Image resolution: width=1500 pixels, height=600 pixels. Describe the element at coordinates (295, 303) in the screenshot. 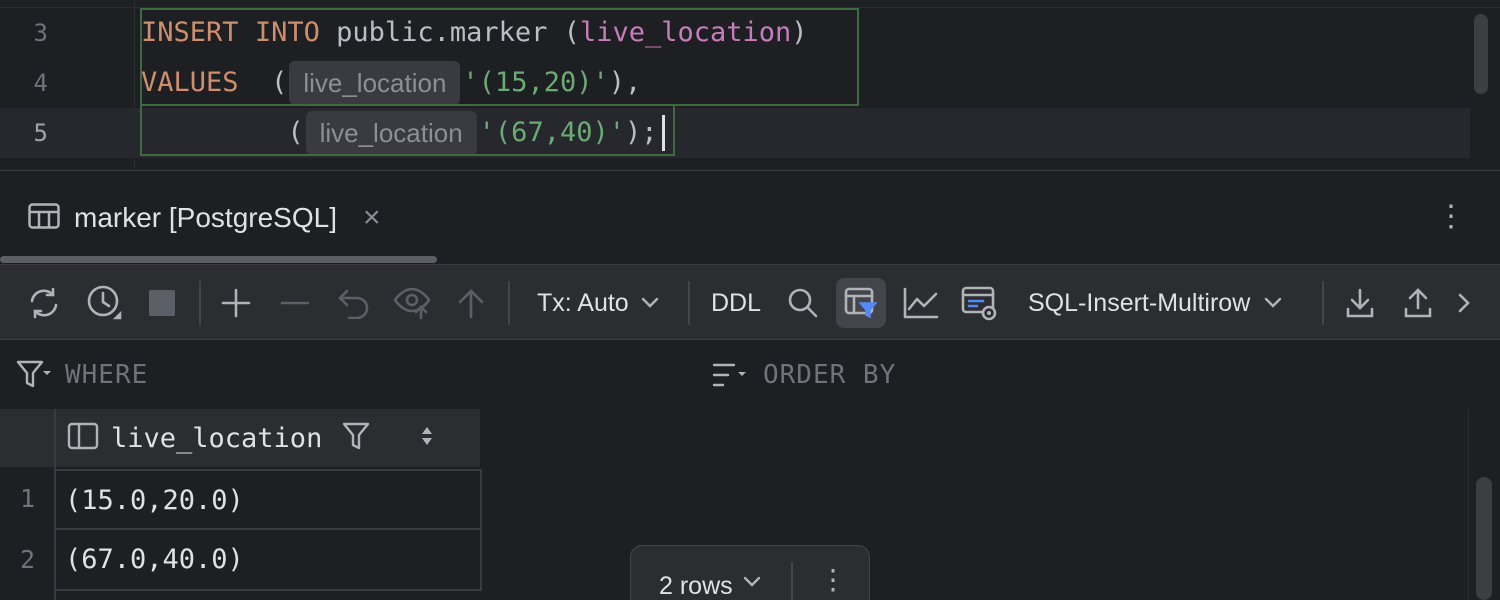

I see `remove-row-icon` at that location.